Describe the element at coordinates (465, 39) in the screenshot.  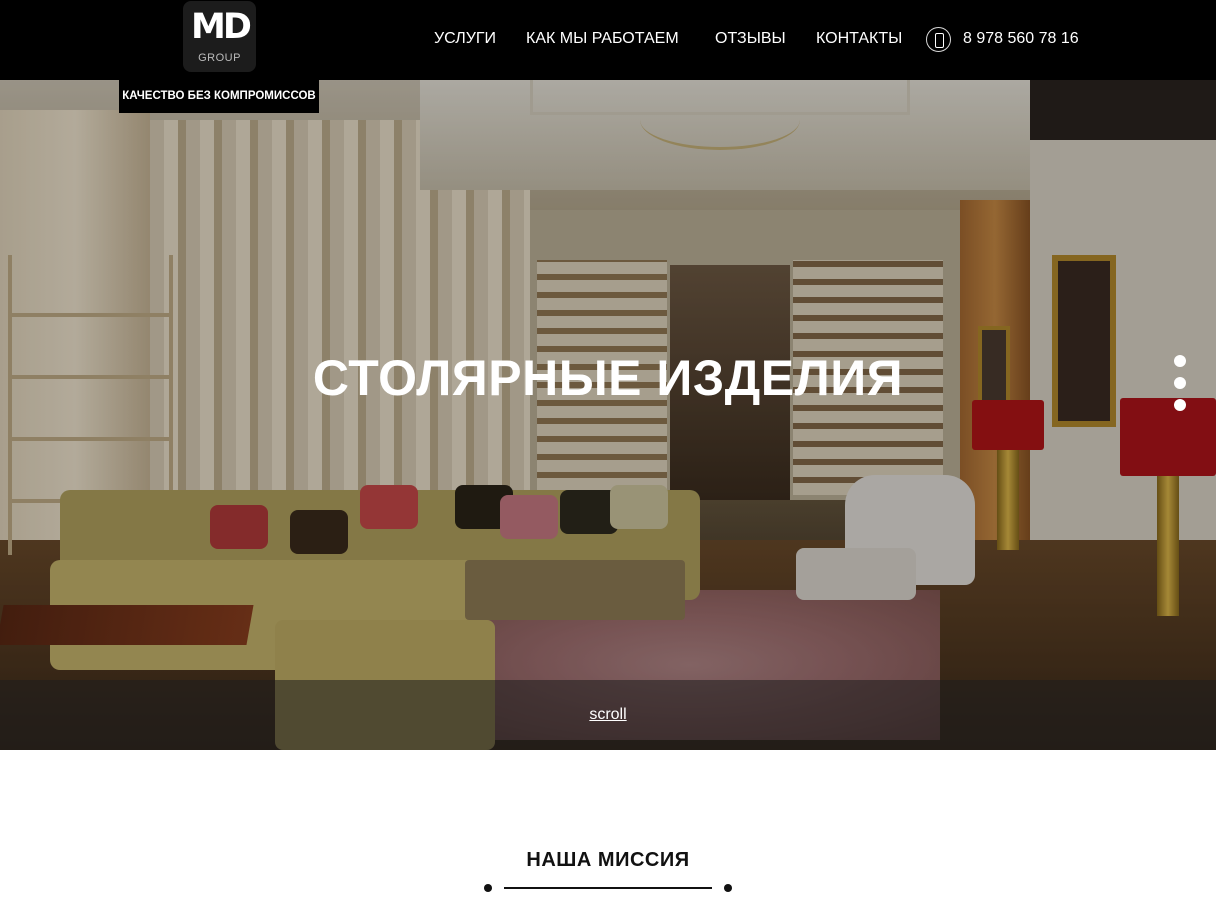
I see `nav-link-services: УСЛУГИ` at that location.